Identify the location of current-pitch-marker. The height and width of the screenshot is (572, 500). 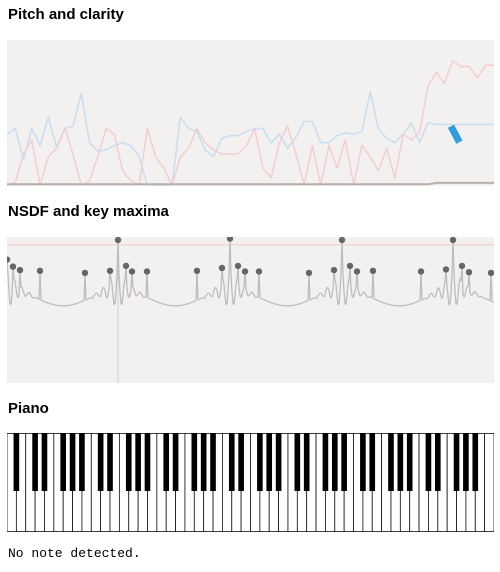
(455, 134).